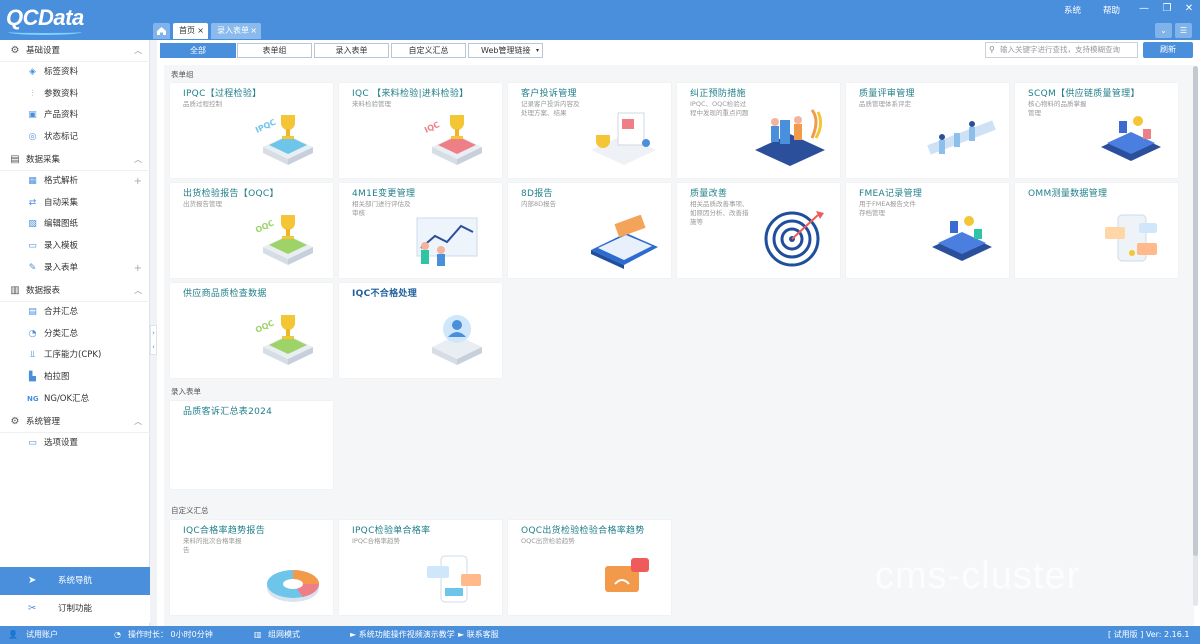  Describe the element at coordinates (15, 290) in the screenshot. I see `report-icon: ▥` at that location.